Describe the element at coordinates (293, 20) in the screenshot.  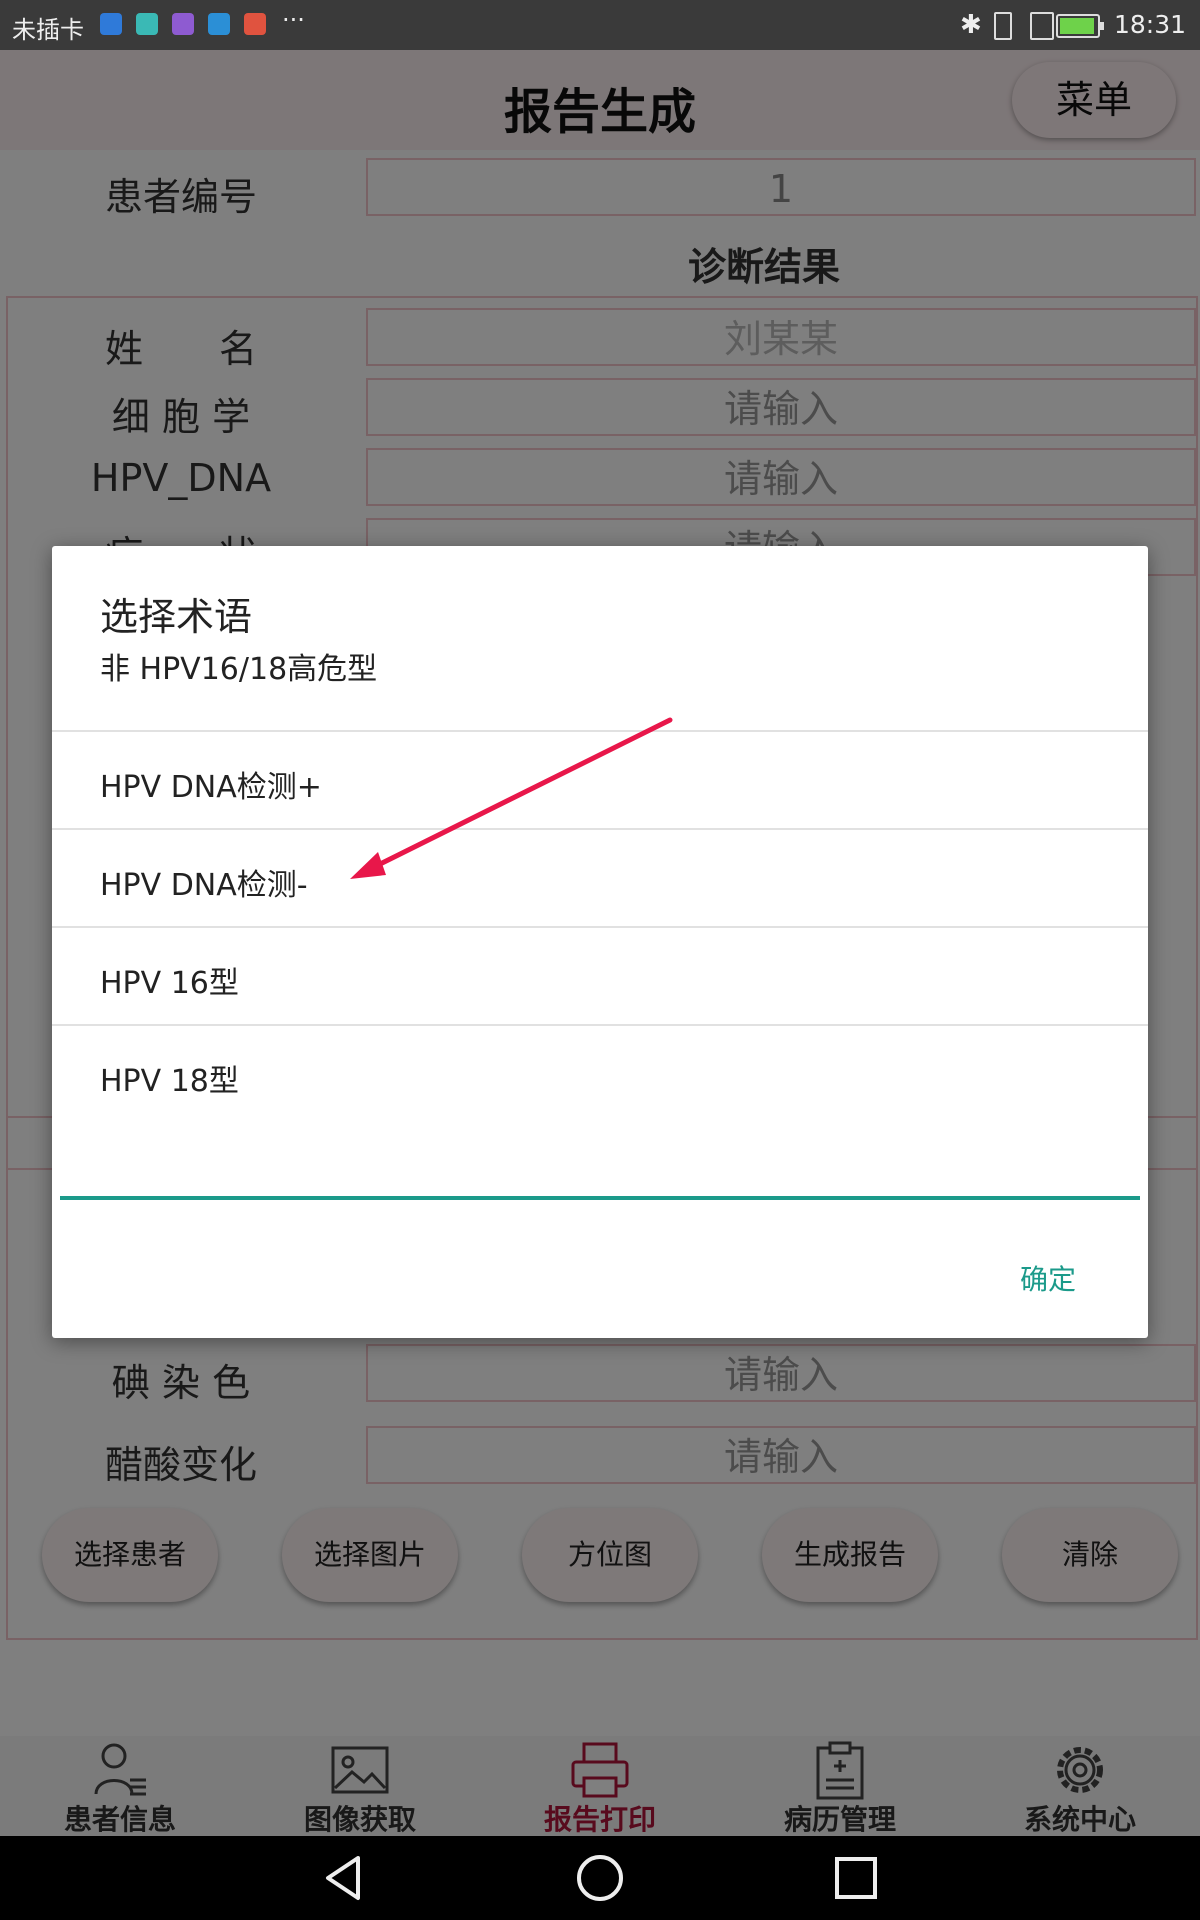
I see `more-notifications-icon: ···` at that location.